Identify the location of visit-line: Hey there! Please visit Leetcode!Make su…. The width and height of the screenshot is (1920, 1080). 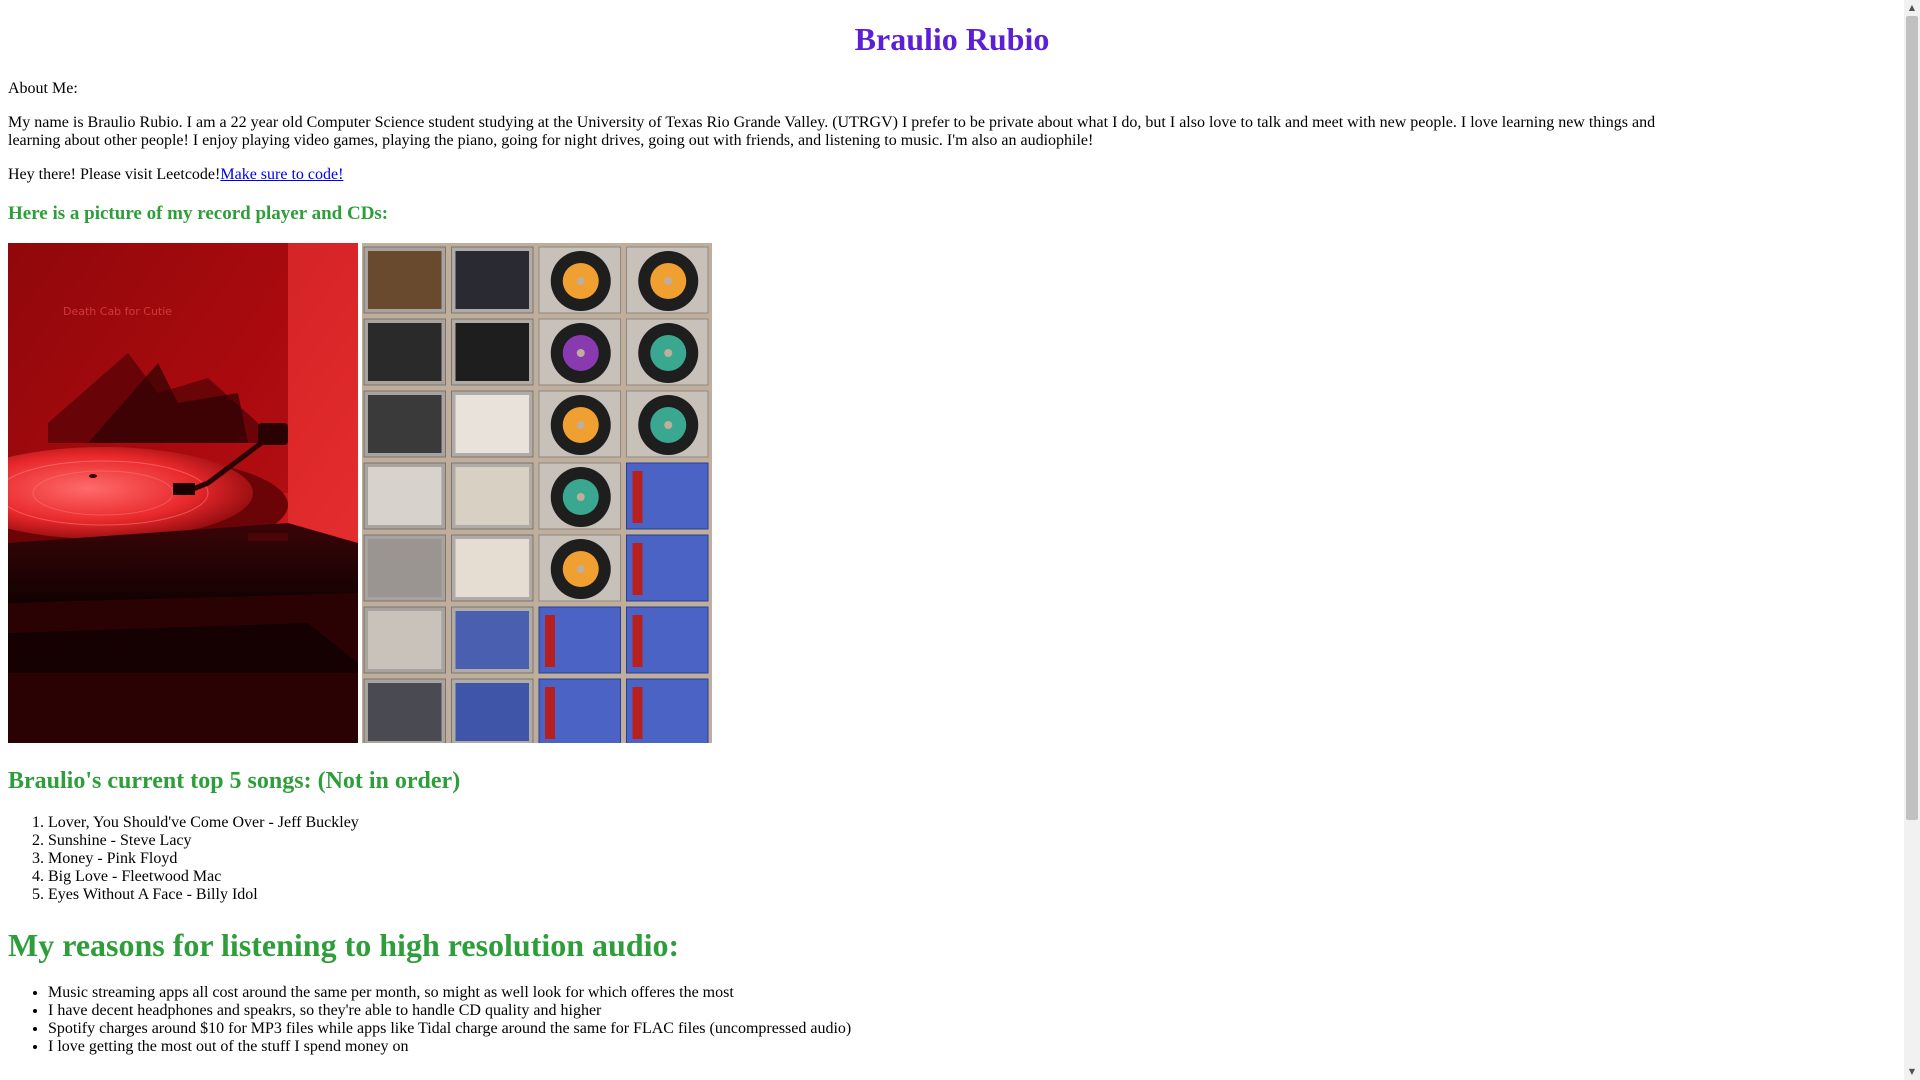
(175, 175).